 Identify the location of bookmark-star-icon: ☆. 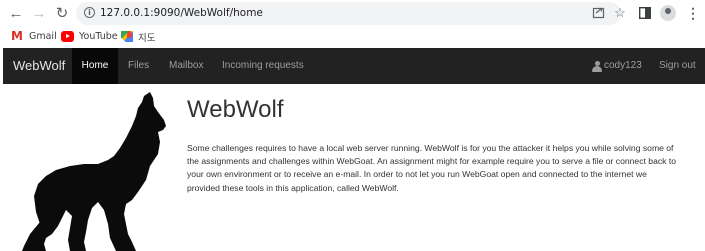
(620, 13).